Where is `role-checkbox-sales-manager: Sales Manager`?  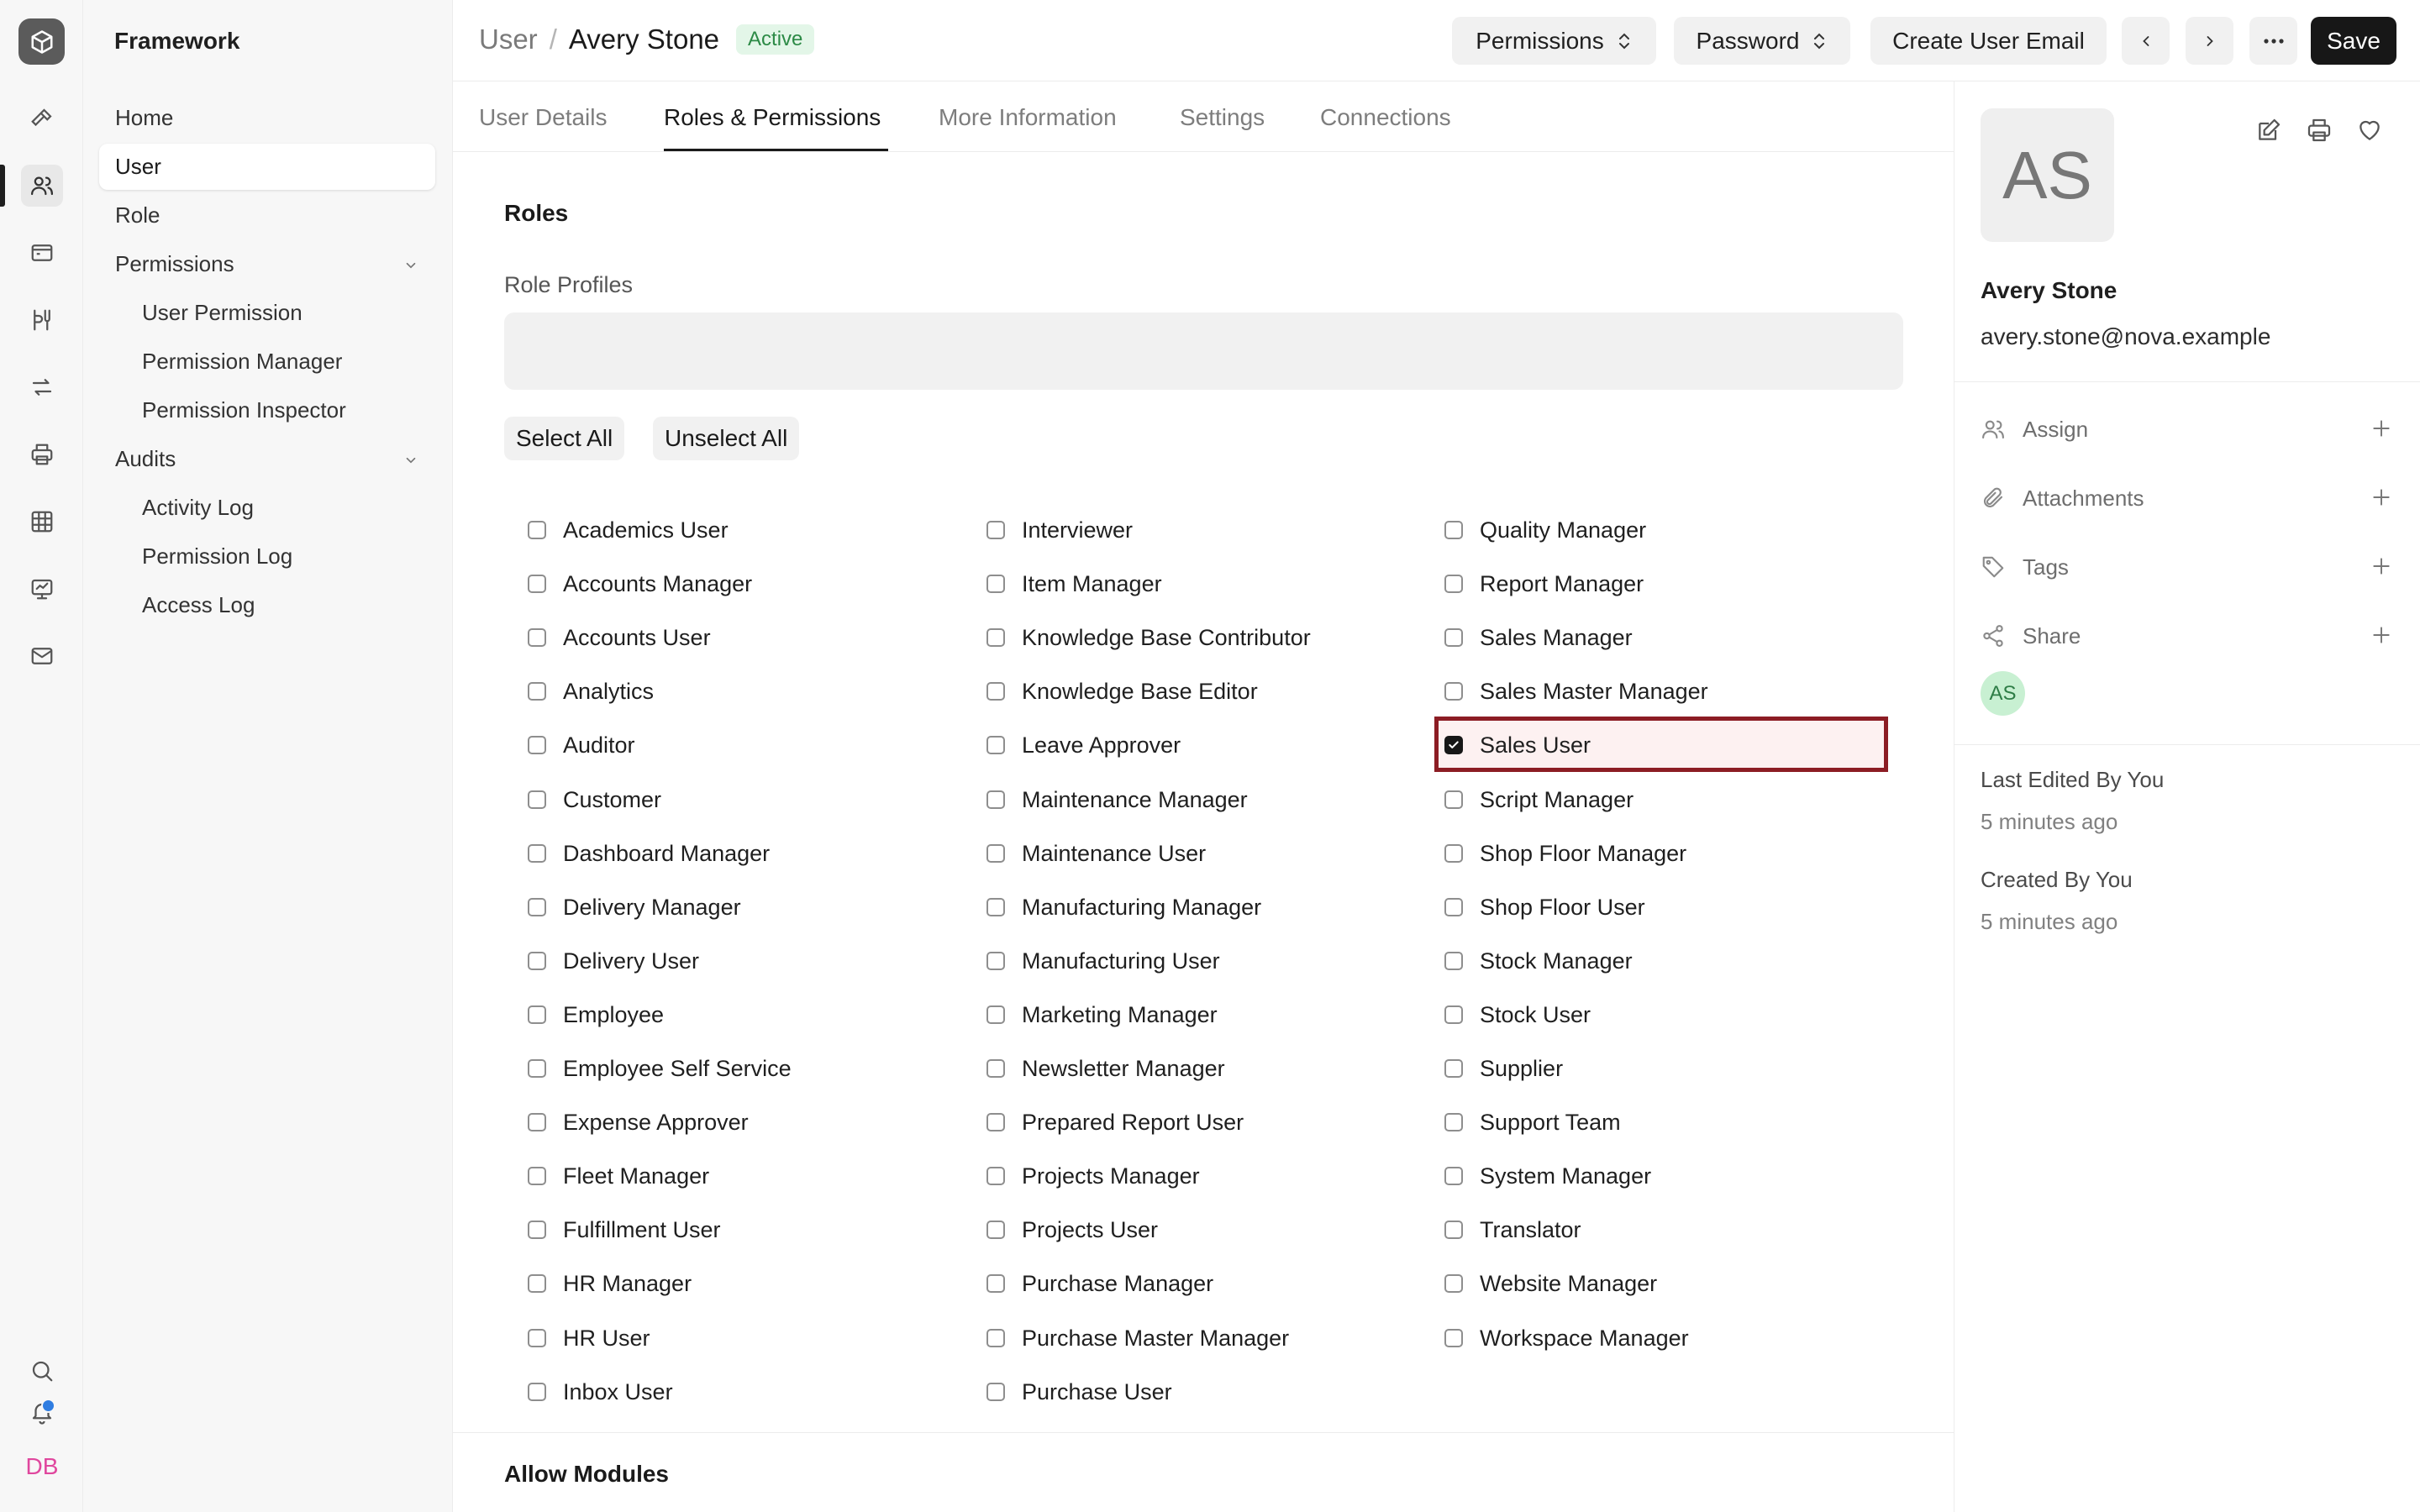 role-checkbox-sales-manager: Sales Manager is located at coordinates (1538, 637).